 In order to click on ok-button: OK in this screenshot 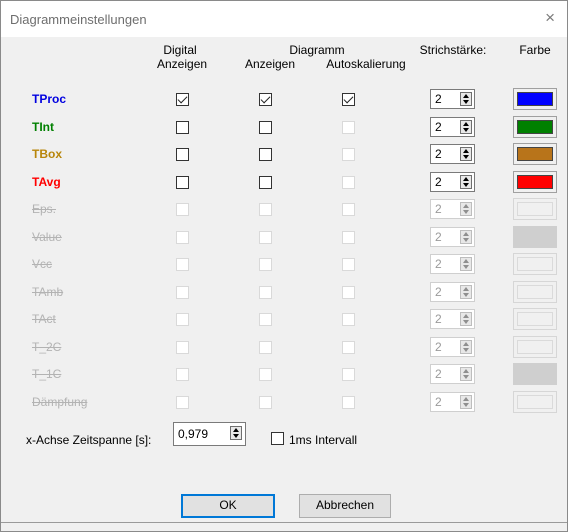, I will do `click(228, 506)`.